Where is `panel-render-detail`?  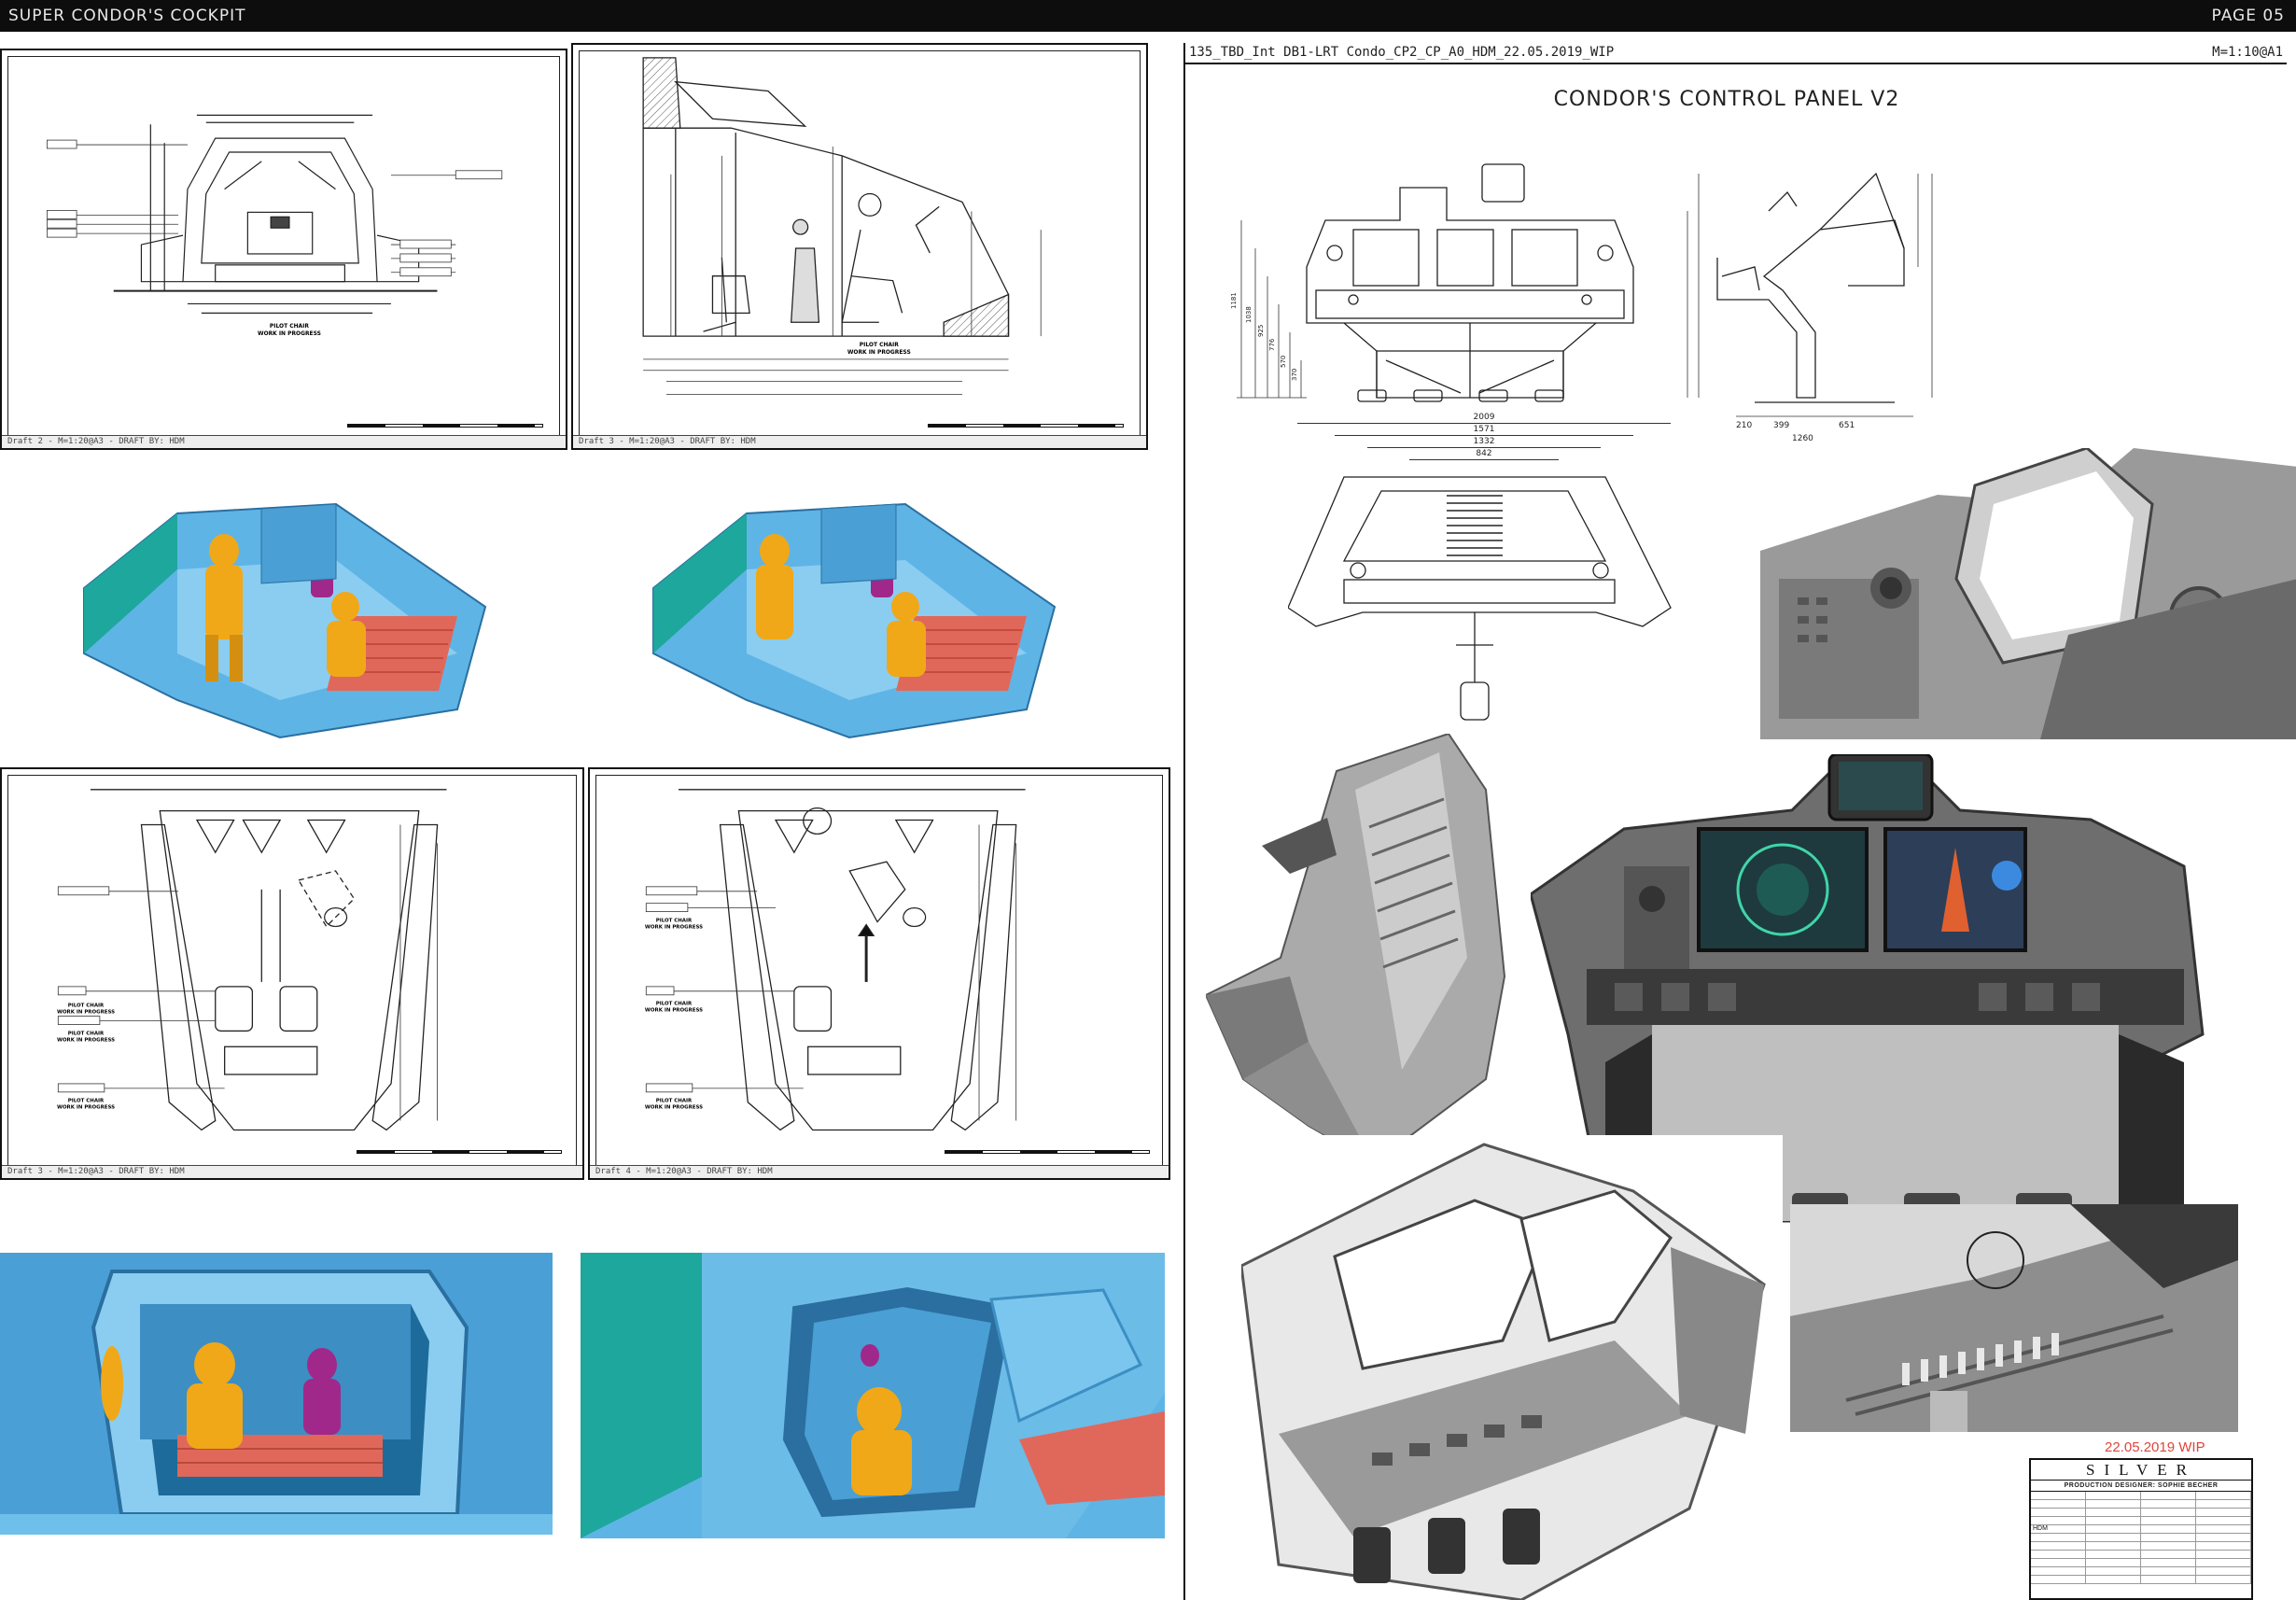
panel-render-detail is located at coordinates (2028, 593).